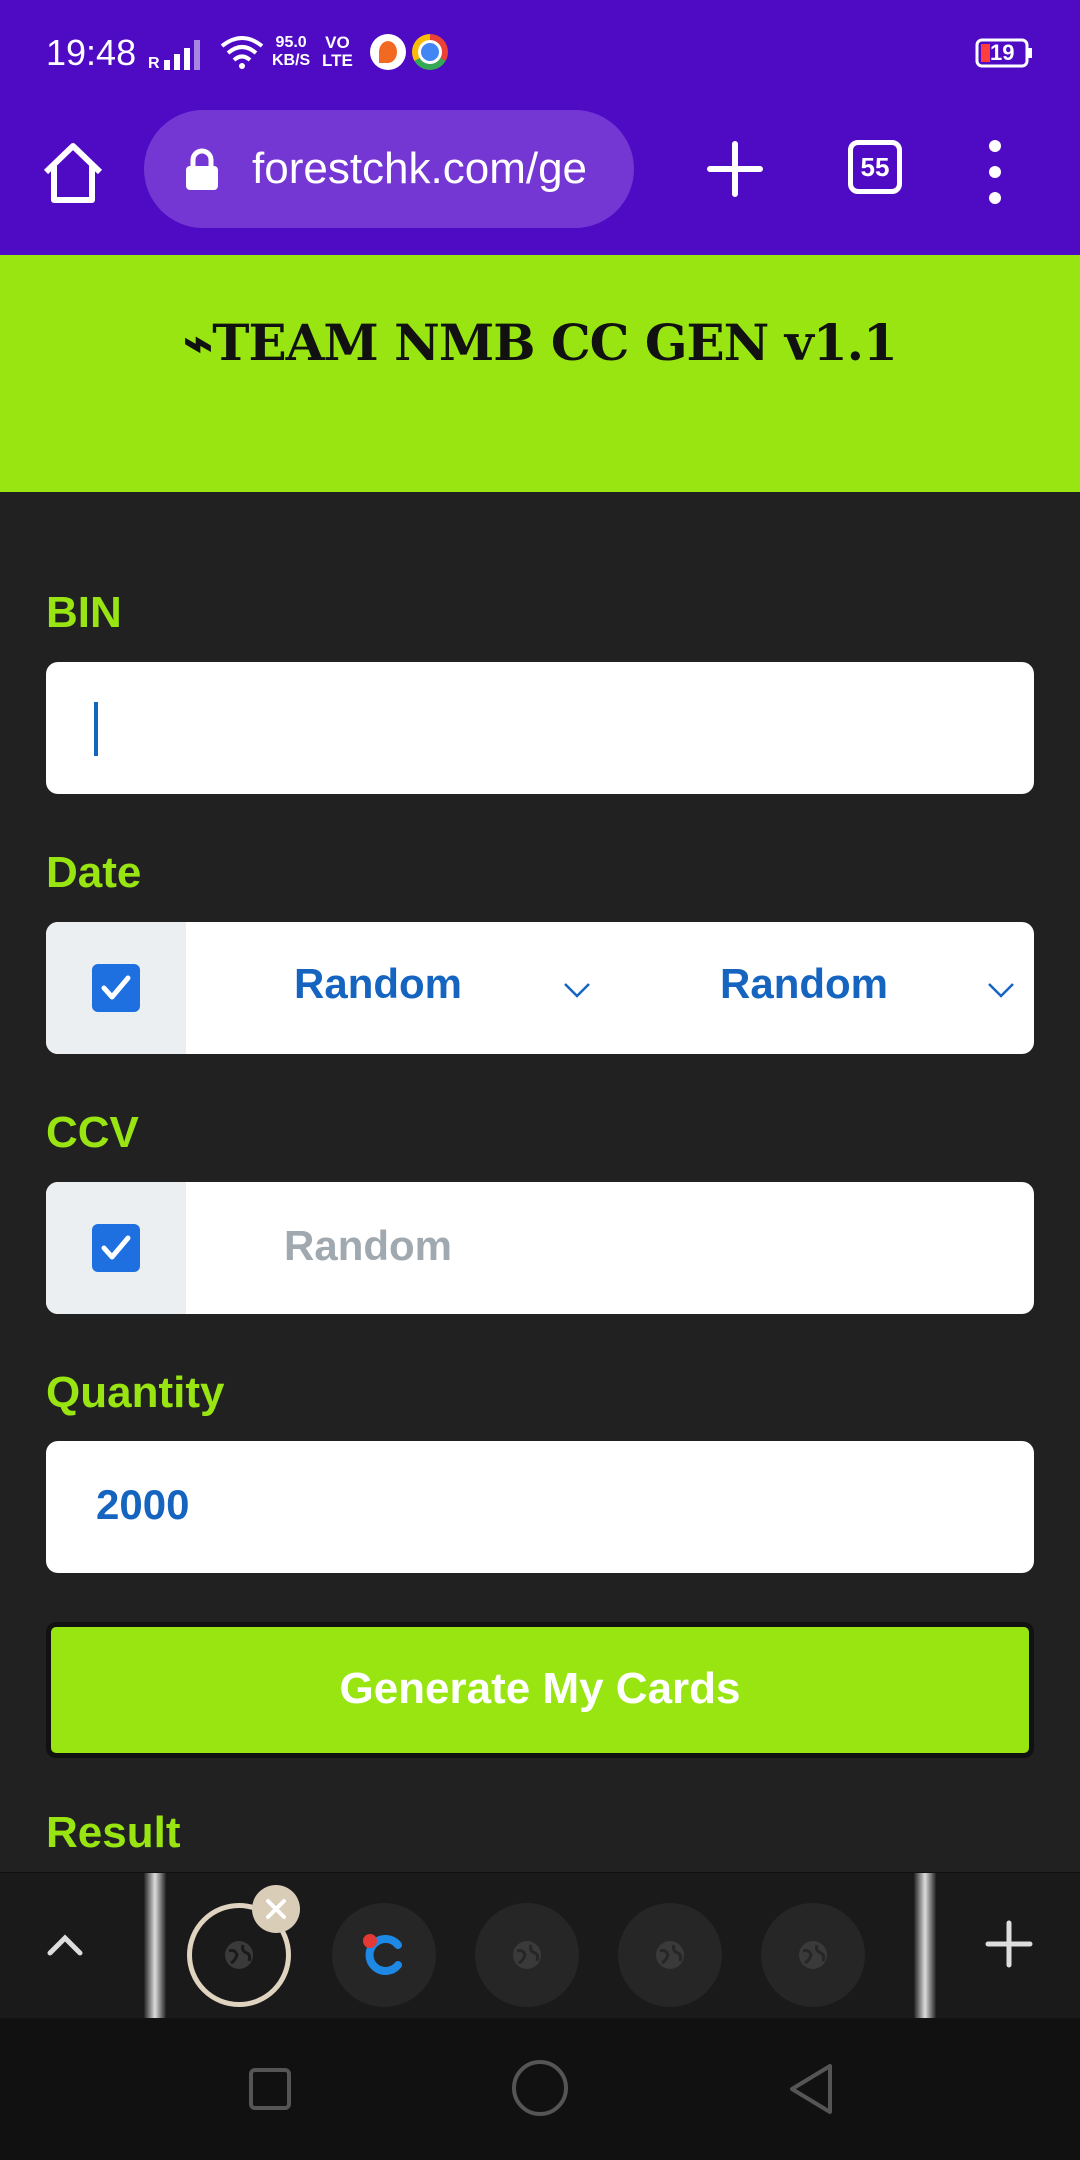  What do you see at coordinates (540, 1690) in the screenshot?
I see `generate-button: Generate My Cards` at bounding box center [540, 1690].